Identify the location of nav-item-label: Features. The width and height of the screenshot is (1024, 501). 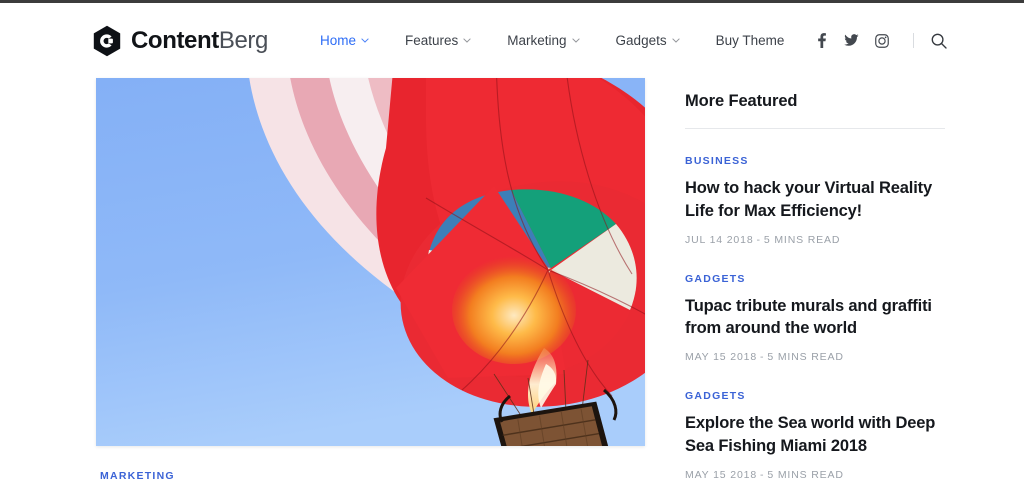
(431, 40).